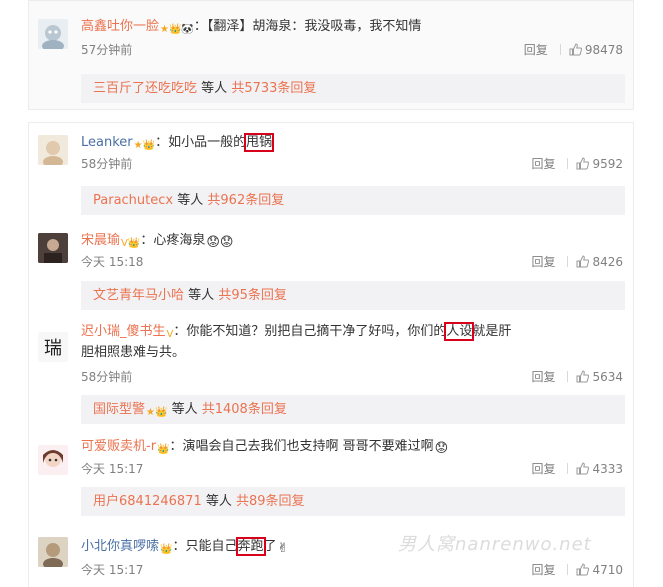 This screenshot has height=587, width=663. I want to click on username: 可爱贩卖机-r, so click(118, 446).